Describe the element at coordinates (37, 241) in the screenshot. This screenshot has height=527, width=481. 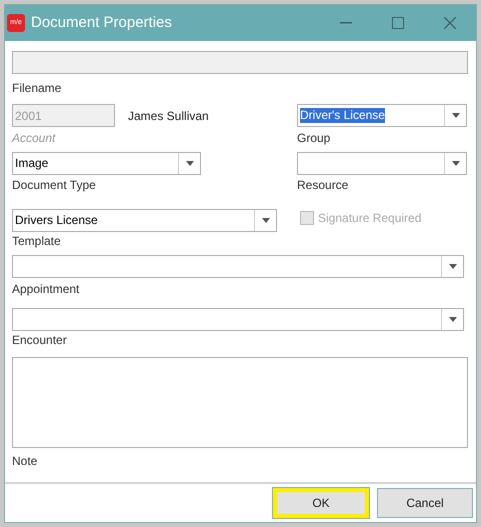
I see `field-label: Template` at that location.